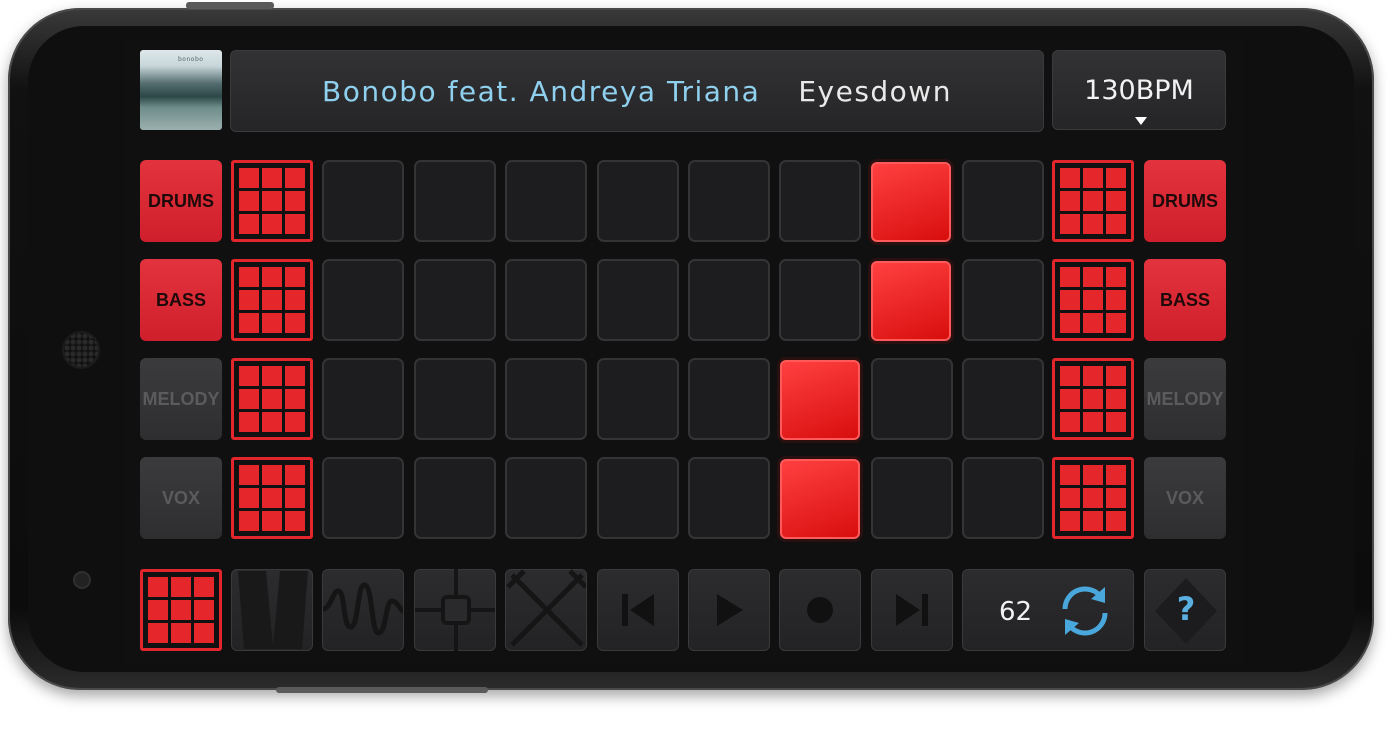 This screenshot has width=1386, height=730. I want to click on filter-icon, so click(273, 610).